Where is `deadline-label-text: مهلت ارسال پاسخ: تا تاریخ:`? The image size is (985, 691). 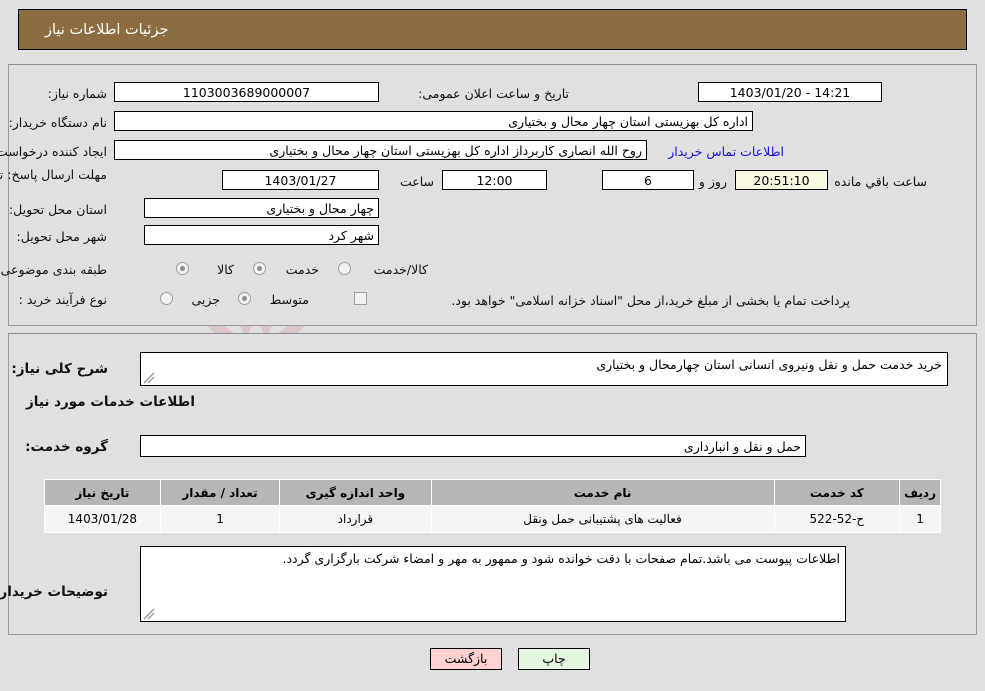
deadline-label-text: مهلت ارسال پاسخ: تا تاریخ: is located at coordinates (53, 174).